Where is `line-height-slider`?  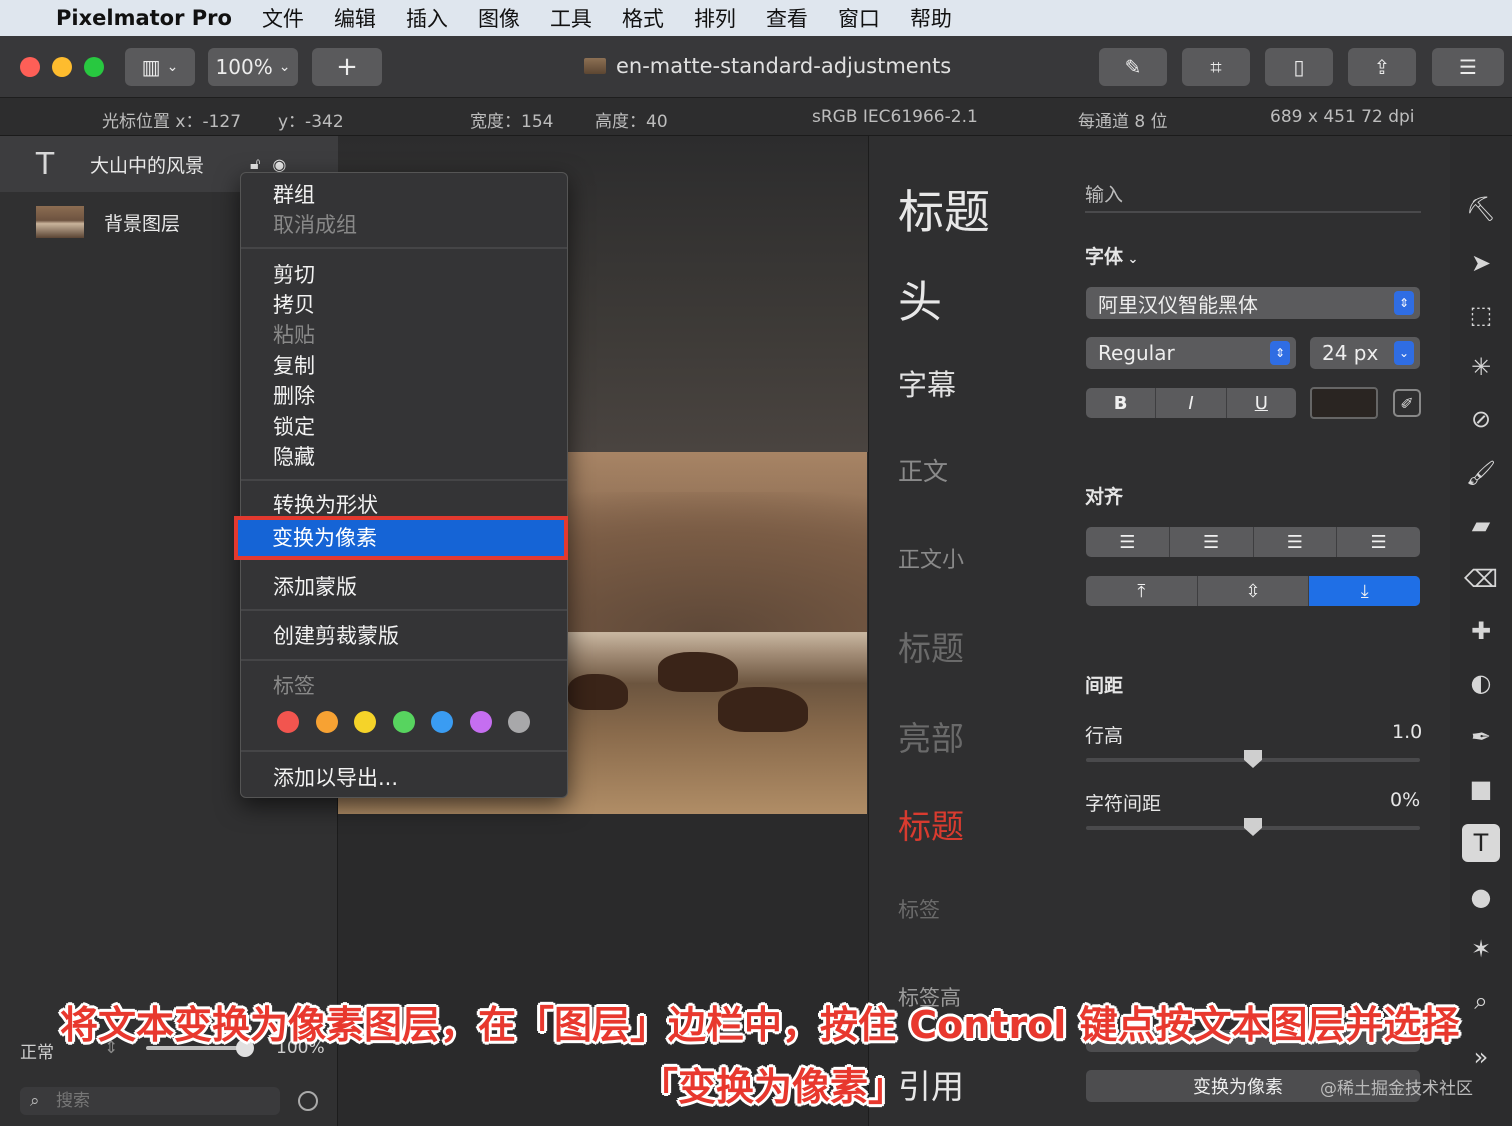
line-height-slider is located at coordinates (1253, 759).